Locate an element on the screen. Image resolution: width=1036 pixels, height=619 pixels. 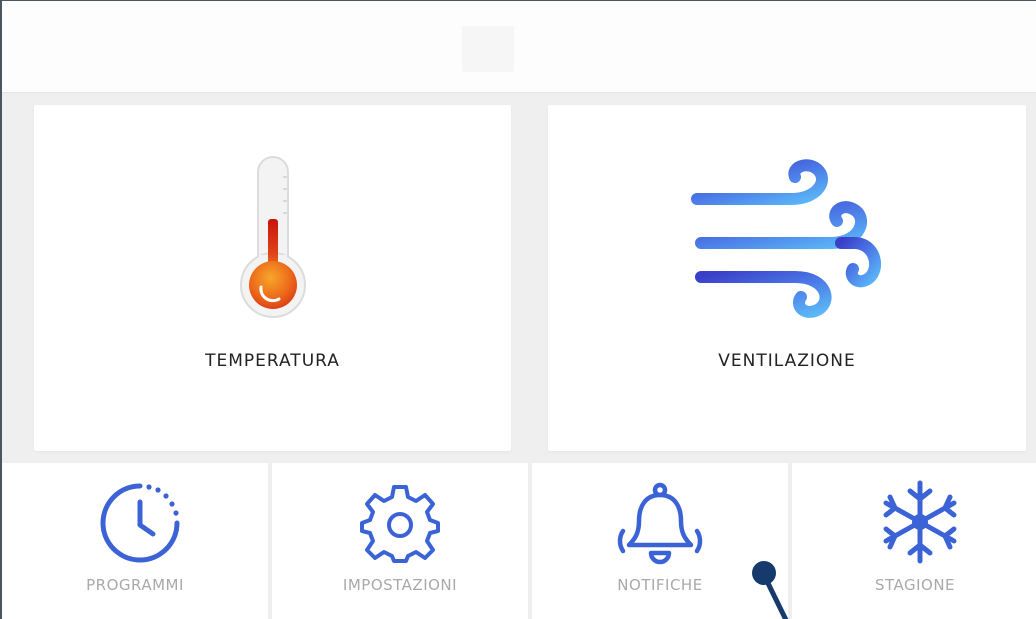
programs-tile: PROGRAMMI is located at coordinates (135, 541).